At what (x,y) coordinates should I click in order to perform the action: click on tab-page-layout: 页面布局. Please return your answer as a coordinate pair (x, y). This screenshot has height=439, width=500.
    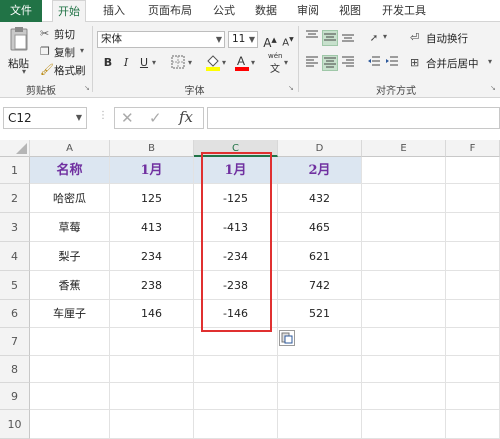
    Looking at the image, I should click on (170, 11).